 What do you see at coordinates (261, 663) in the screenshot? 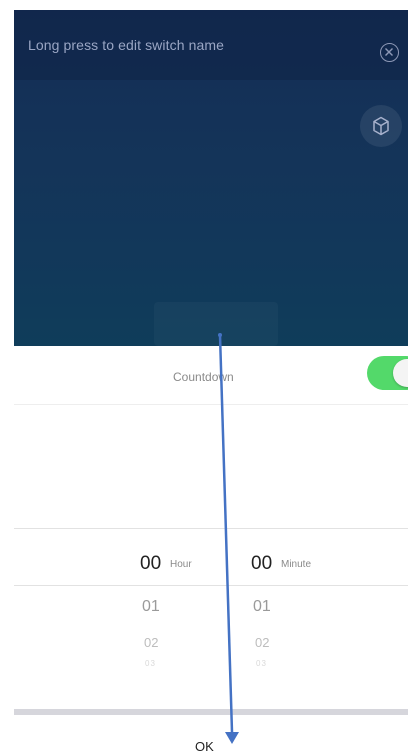
I see `minute-option: 03` at bounding box center [261, 663].